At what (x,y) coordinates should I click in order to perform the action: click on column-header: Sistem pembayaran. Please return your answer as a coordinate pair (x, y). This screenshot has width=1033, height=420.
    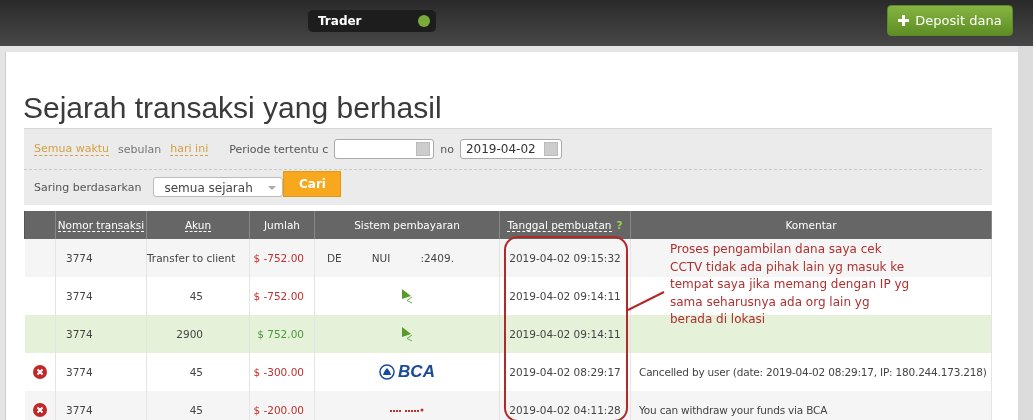
    Looking at the image, I should click on (407, 225).